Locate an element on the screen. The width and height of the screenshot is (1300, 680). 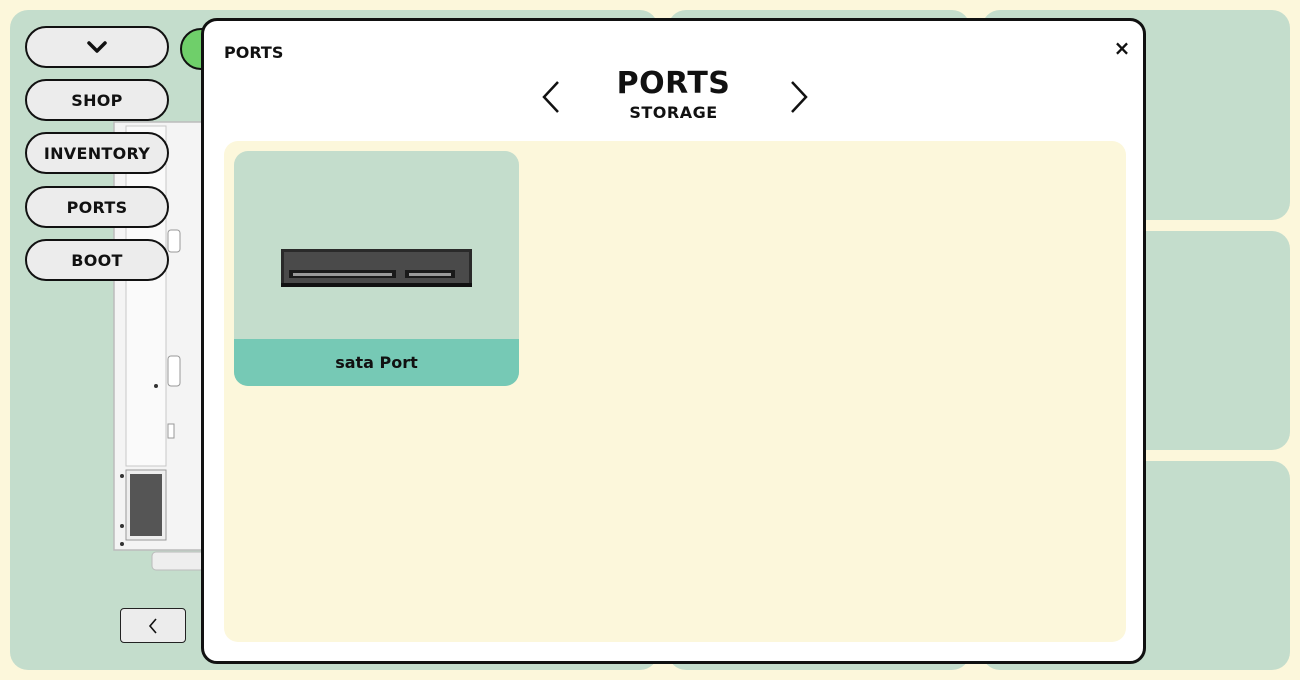
sata-port-image is located at coordinates (376, 268).